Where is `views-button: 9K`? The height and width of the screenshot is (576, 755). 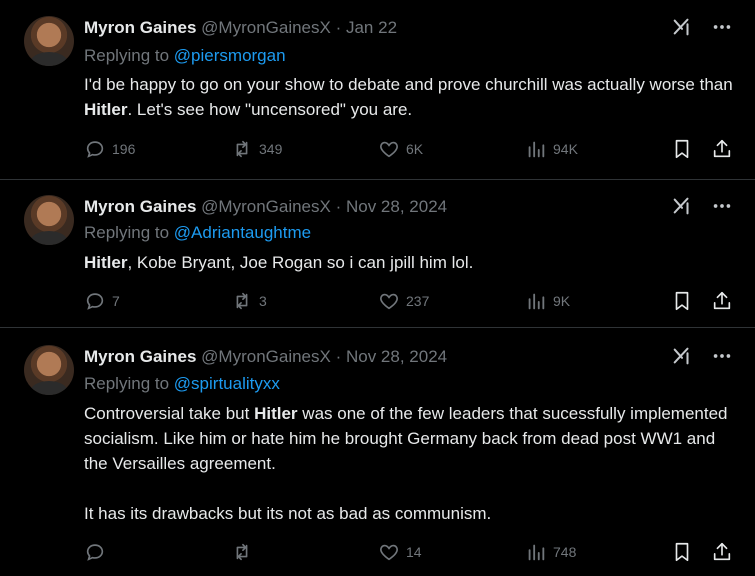
views-button: 9K is located at coordinates (547, 301).